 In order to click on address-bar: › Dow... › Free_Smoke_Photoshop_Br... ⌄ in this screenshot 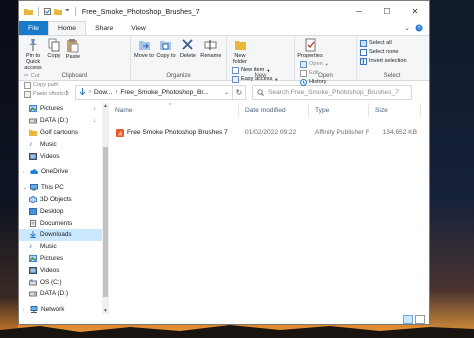, I will do `click(154, 92)`.